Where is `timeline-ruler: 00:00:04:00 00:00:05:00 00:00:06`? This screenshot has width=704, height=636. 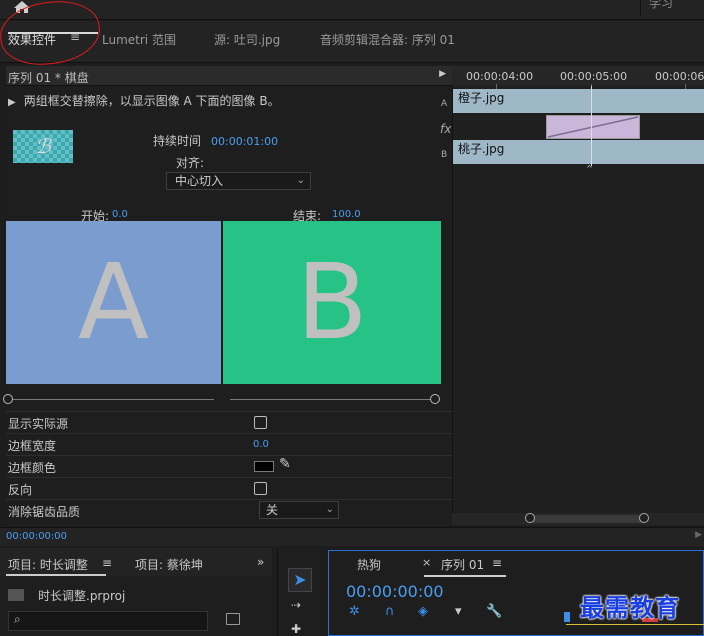 timeline-ruler: 00:00:04:00 00:00:05:00 00:00:06 is located at coordinates (578, 78).